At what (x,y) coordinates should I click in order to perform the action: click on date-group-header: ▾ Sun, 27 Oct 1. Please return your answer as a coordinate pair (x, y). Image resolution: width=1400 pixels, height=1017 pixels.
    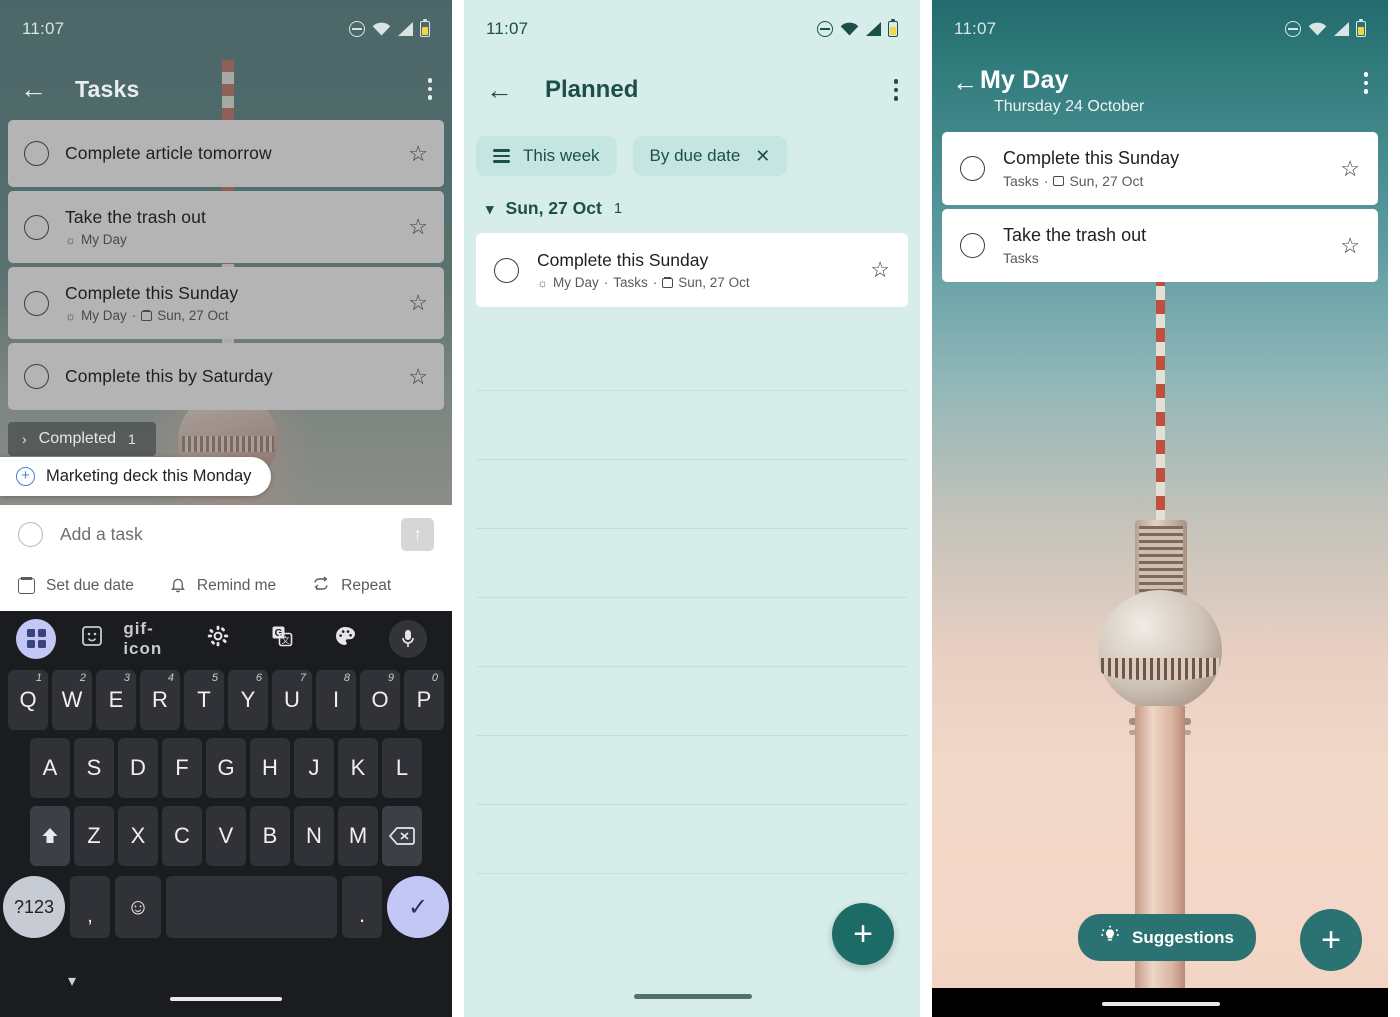
    Looking at the image, I should click on (692, 197).